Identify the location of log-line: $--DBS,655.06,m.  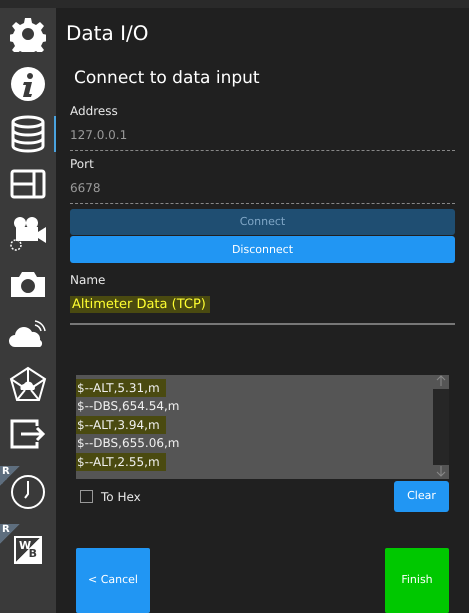
(128, 443).